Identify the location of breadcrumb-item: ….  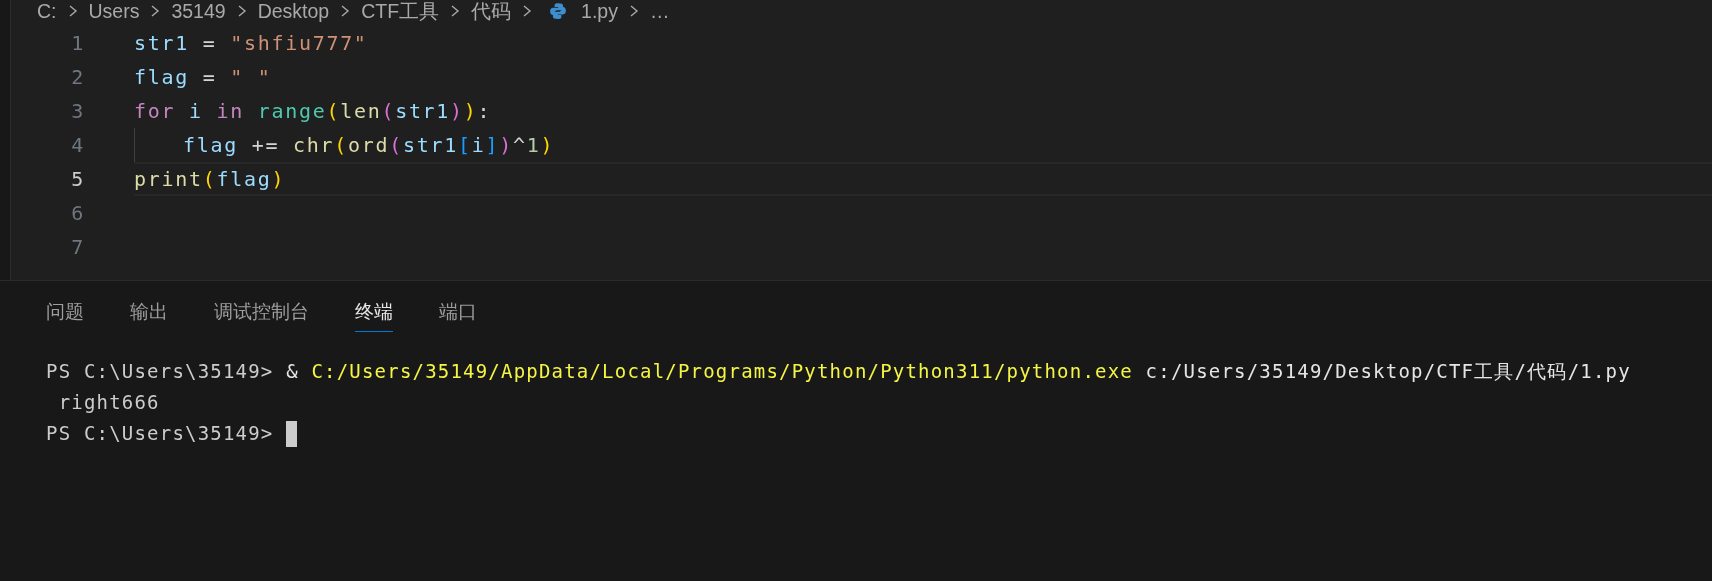
(659, 11).